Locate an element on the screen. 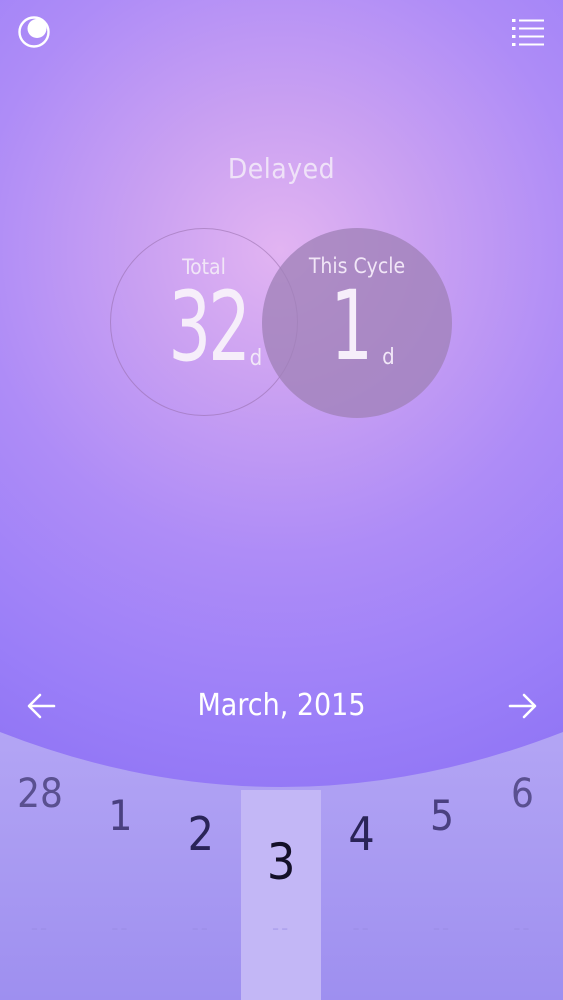 The height and width of the screenshot is (1000, 563). day-number: 4 is located at coordinates (361, 834).